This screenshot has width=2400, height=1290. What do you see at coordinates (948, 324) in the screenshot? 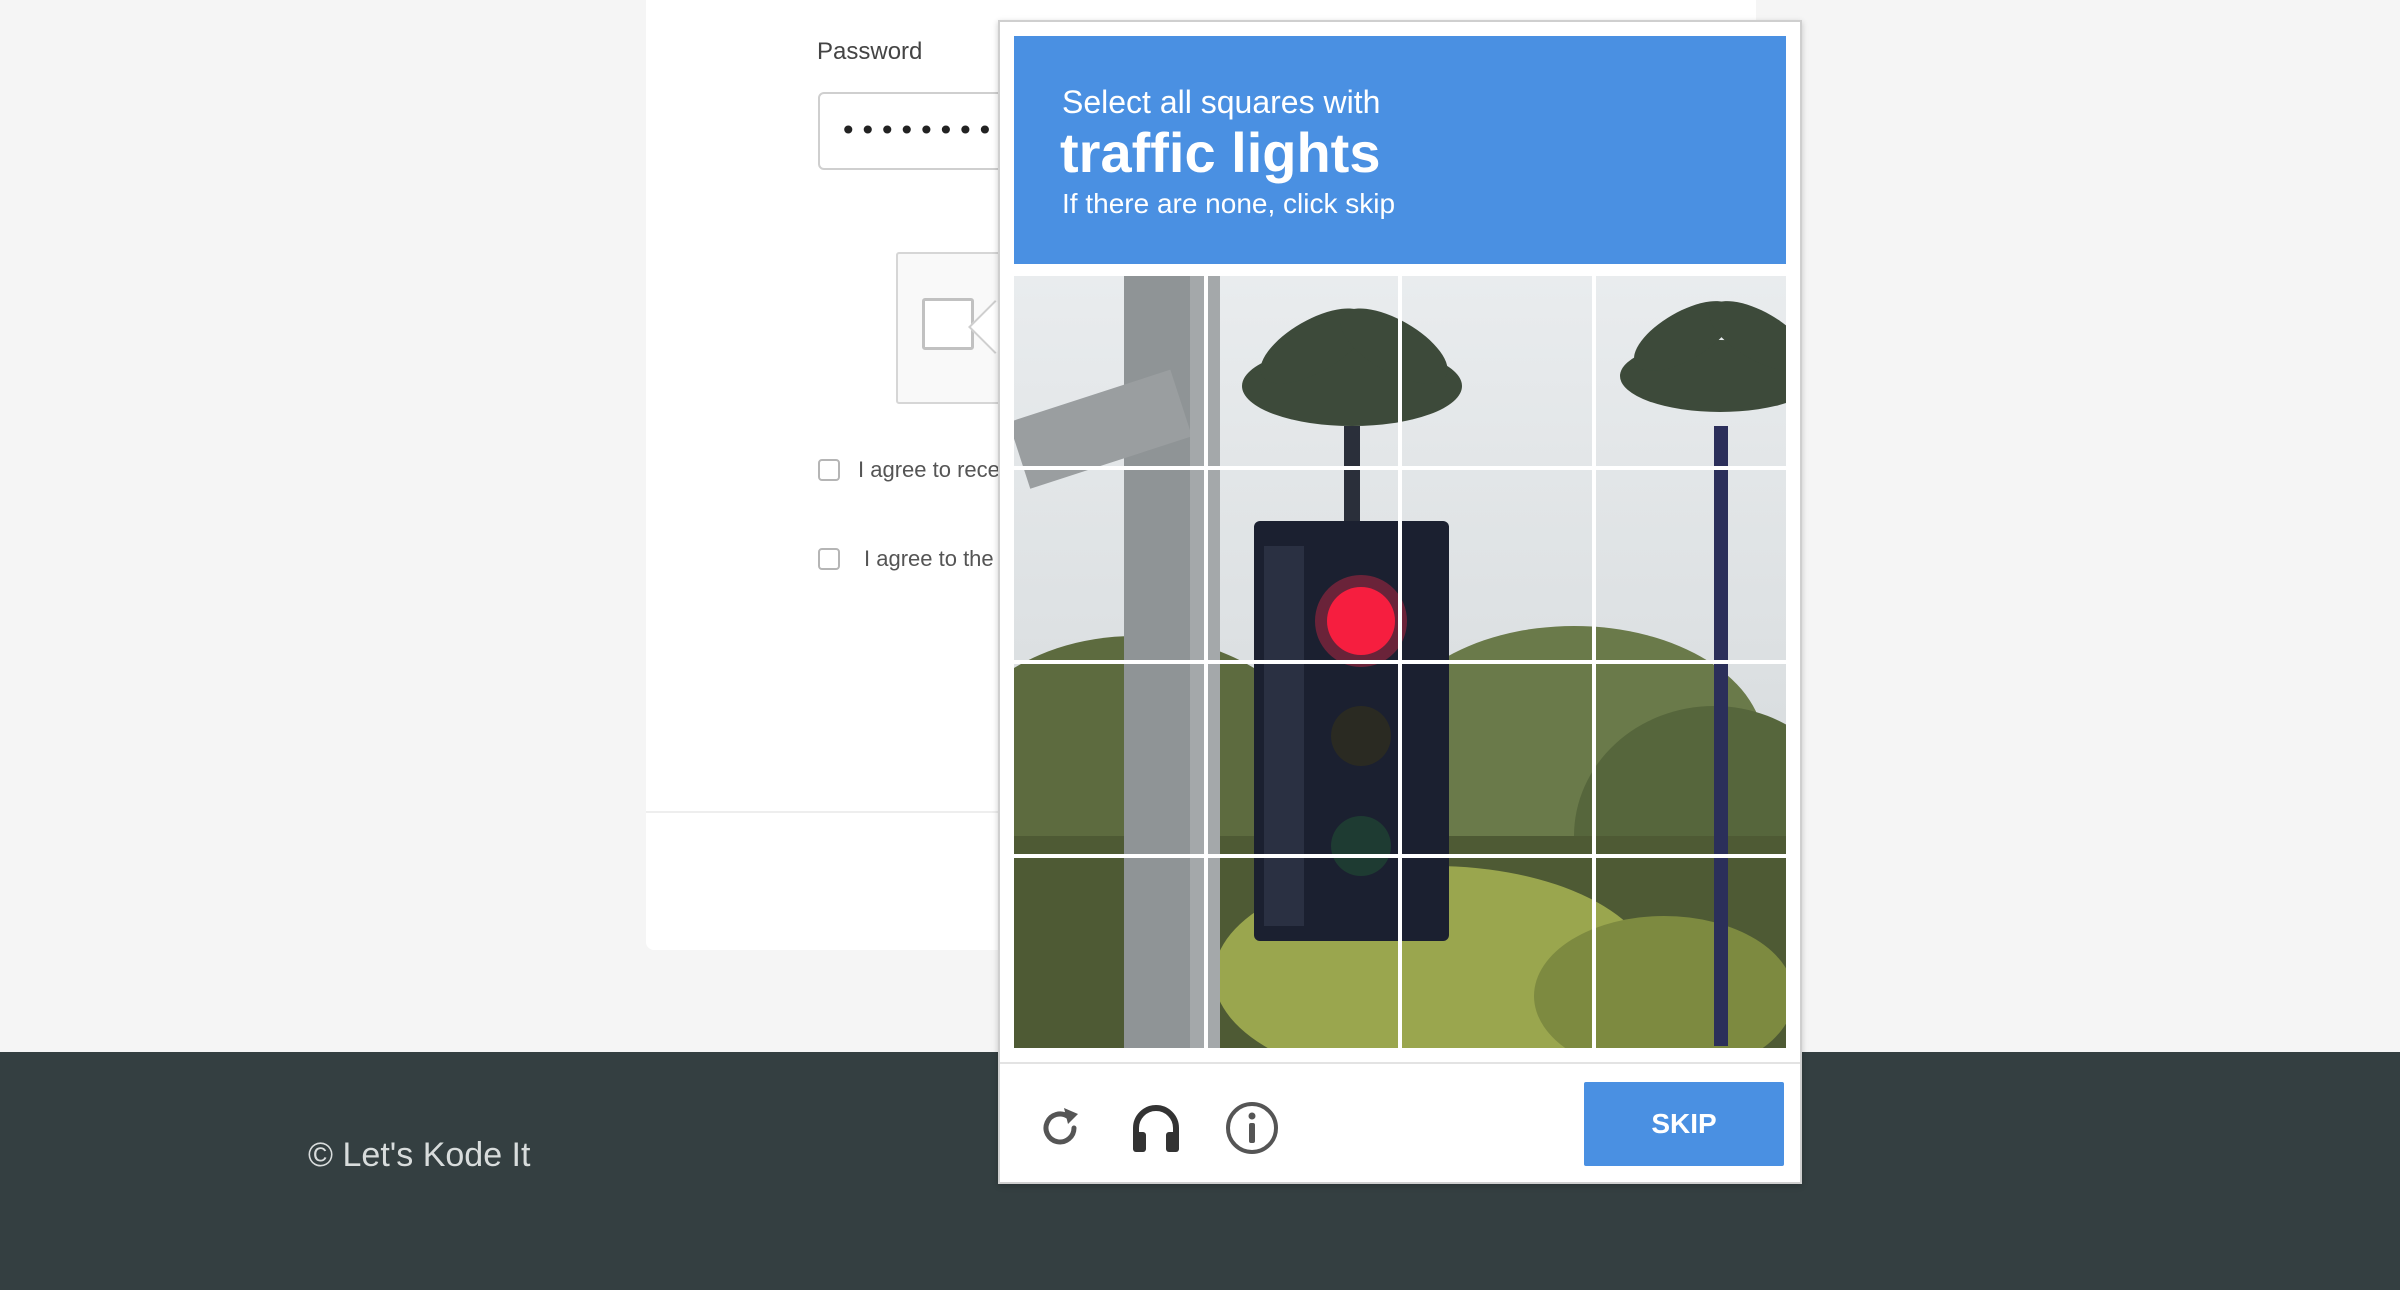
I see `recaptcha-checkbox` at bounding box center [948, 324].